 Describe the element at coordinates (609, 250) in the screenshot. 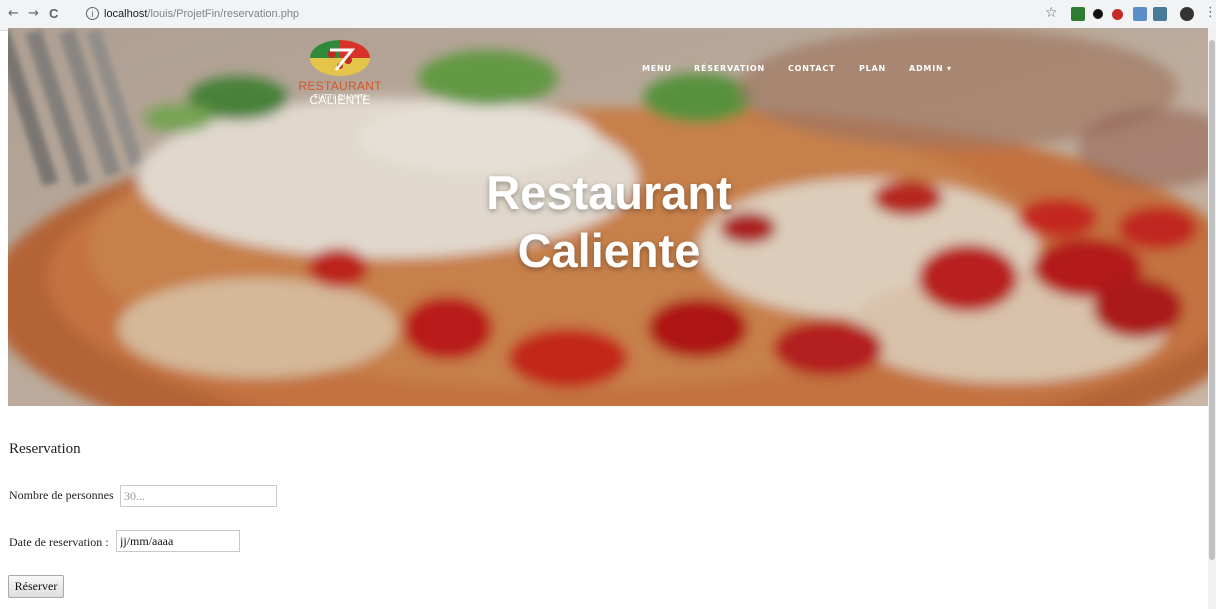

I see `hero-title-line2: Caliente` at that location.